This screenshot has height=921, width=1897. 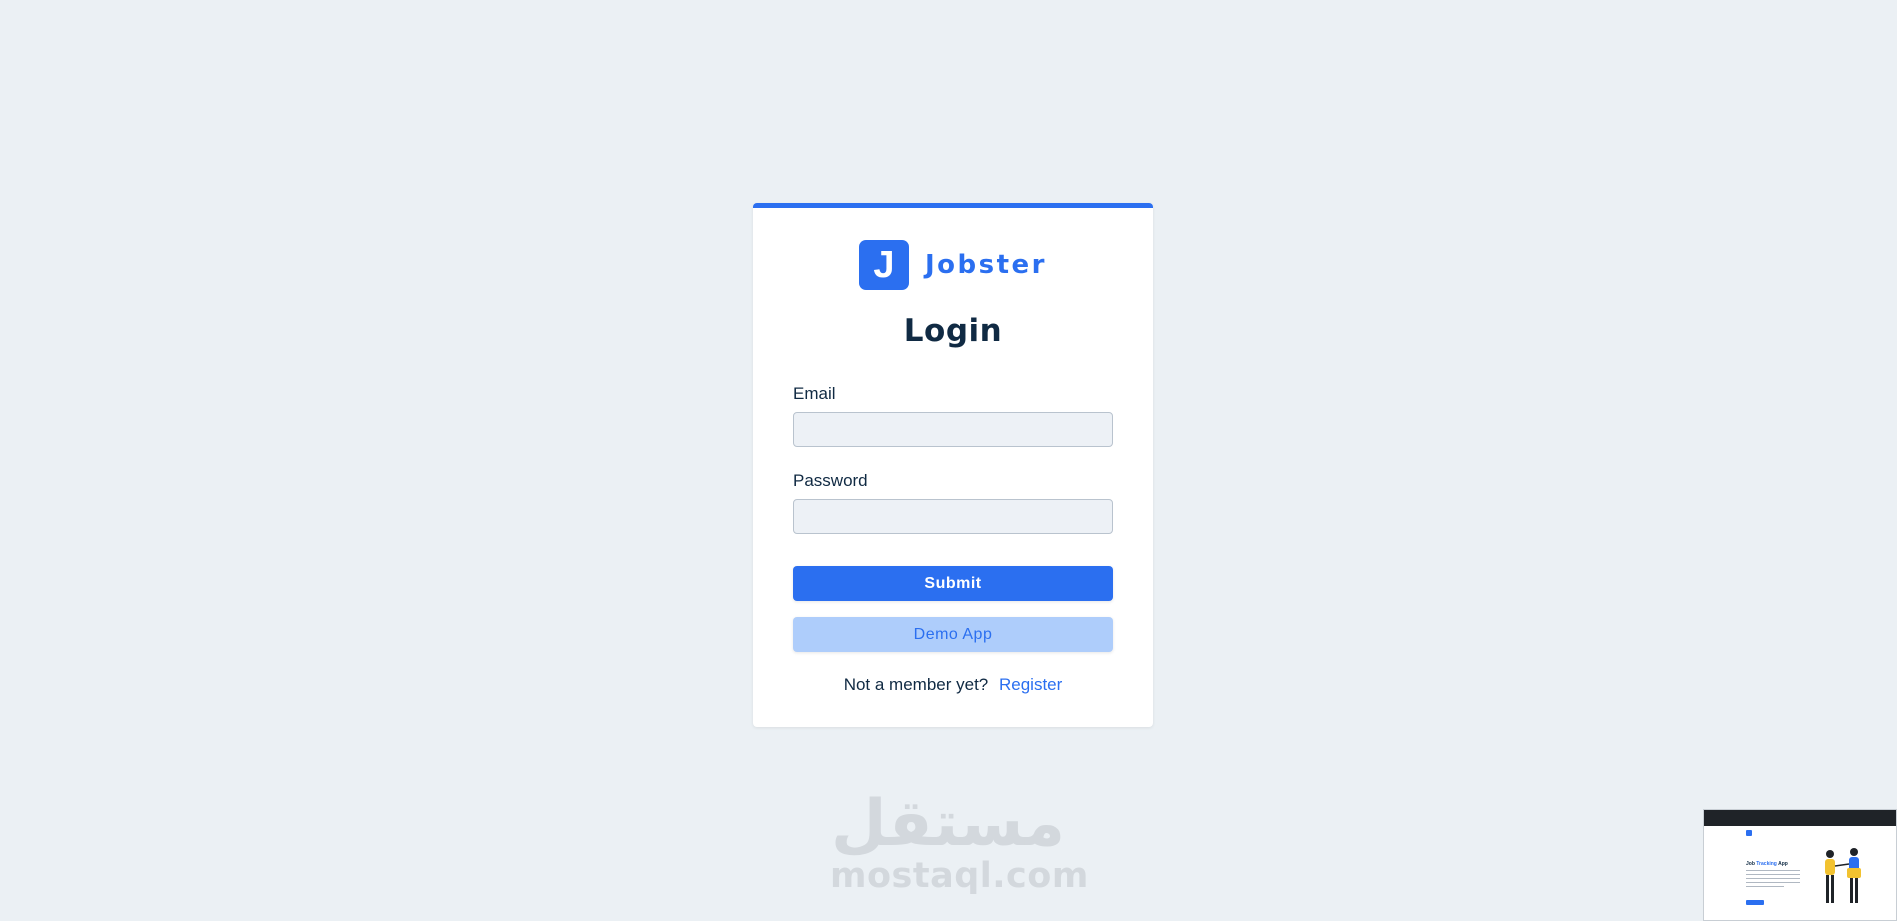 What do you see at coordinates (953, 634) in the screenshot?
I see `demo-app-button: Demo App` at bounding box center [953, 634].